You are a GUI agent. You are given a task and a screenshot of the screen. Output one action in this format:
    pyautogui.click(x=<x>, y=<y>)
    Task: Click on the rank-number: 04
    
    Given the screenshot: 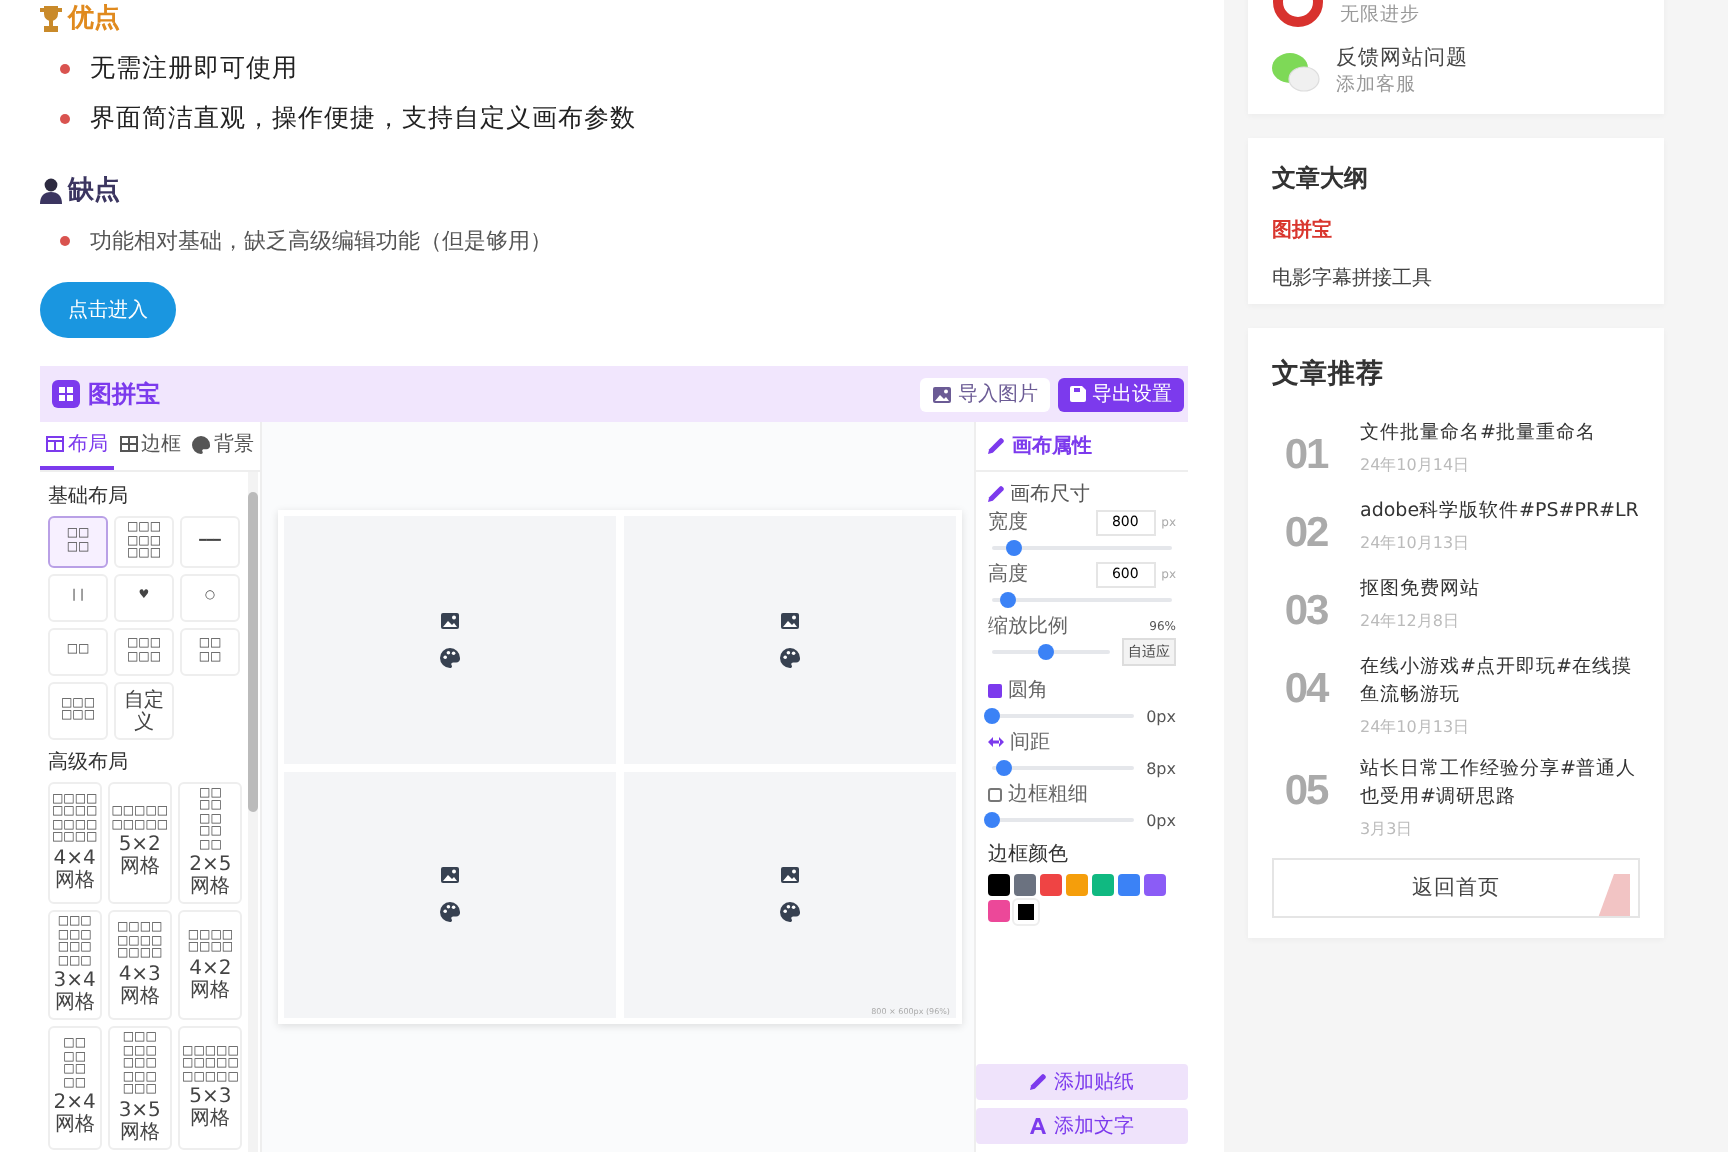 What is the action you would take?
    pyautogui.click(x=1306, y=691)
    